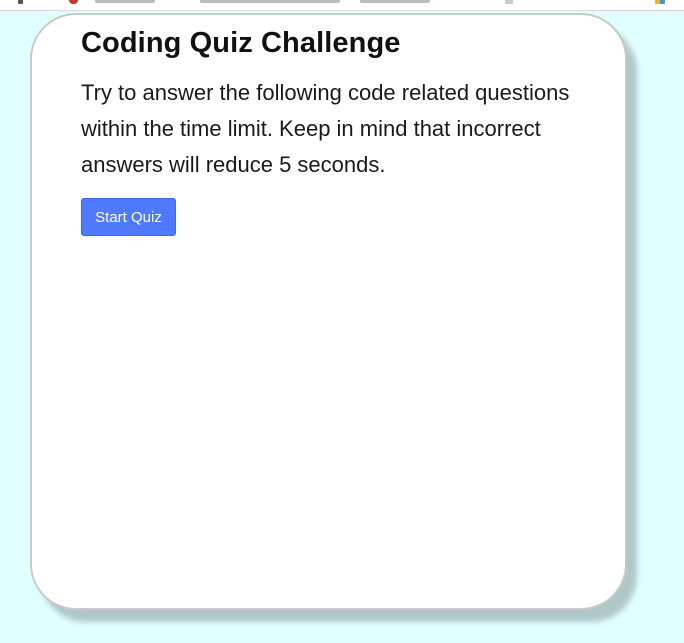 The height and width of the screenshot is (643, 684). I want to click on toolbar-icon, so click(20, 2).